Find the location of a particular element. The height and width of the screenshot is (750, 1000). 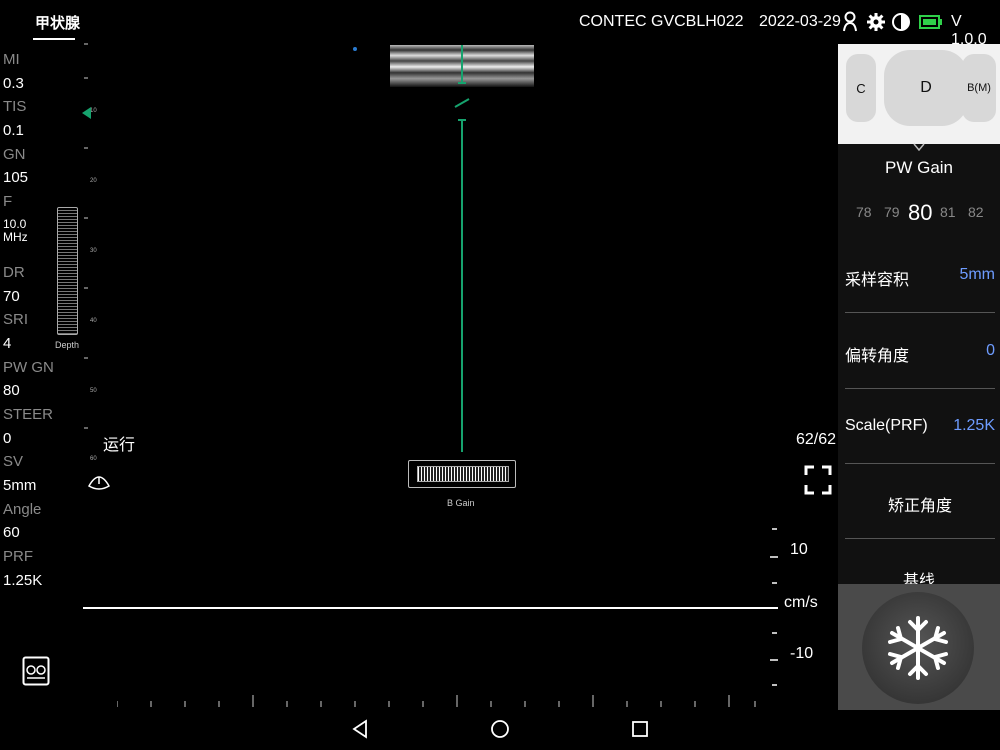

pw-gain-value: 78 is located at coordinates (864, 212).